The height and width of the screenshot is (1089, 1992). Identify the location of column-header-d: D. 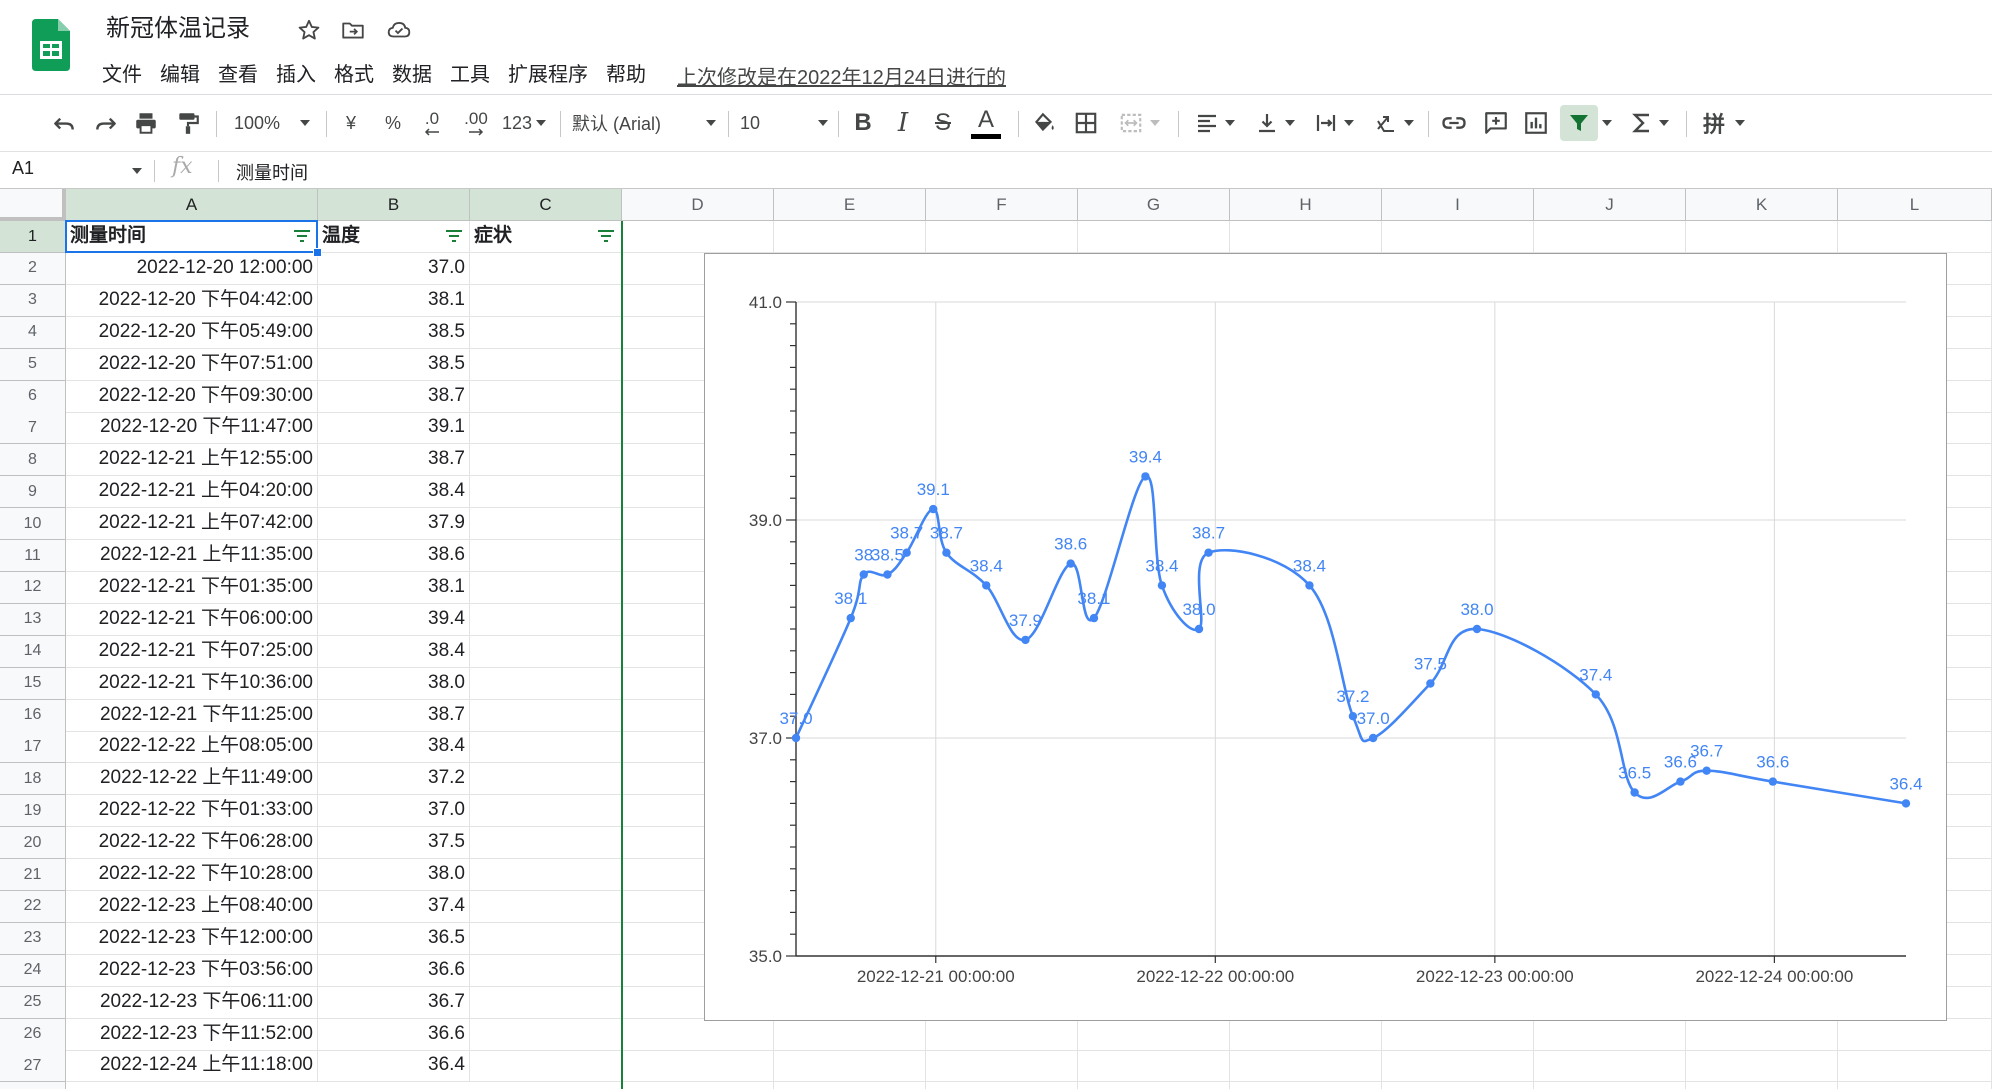
(698, 205).